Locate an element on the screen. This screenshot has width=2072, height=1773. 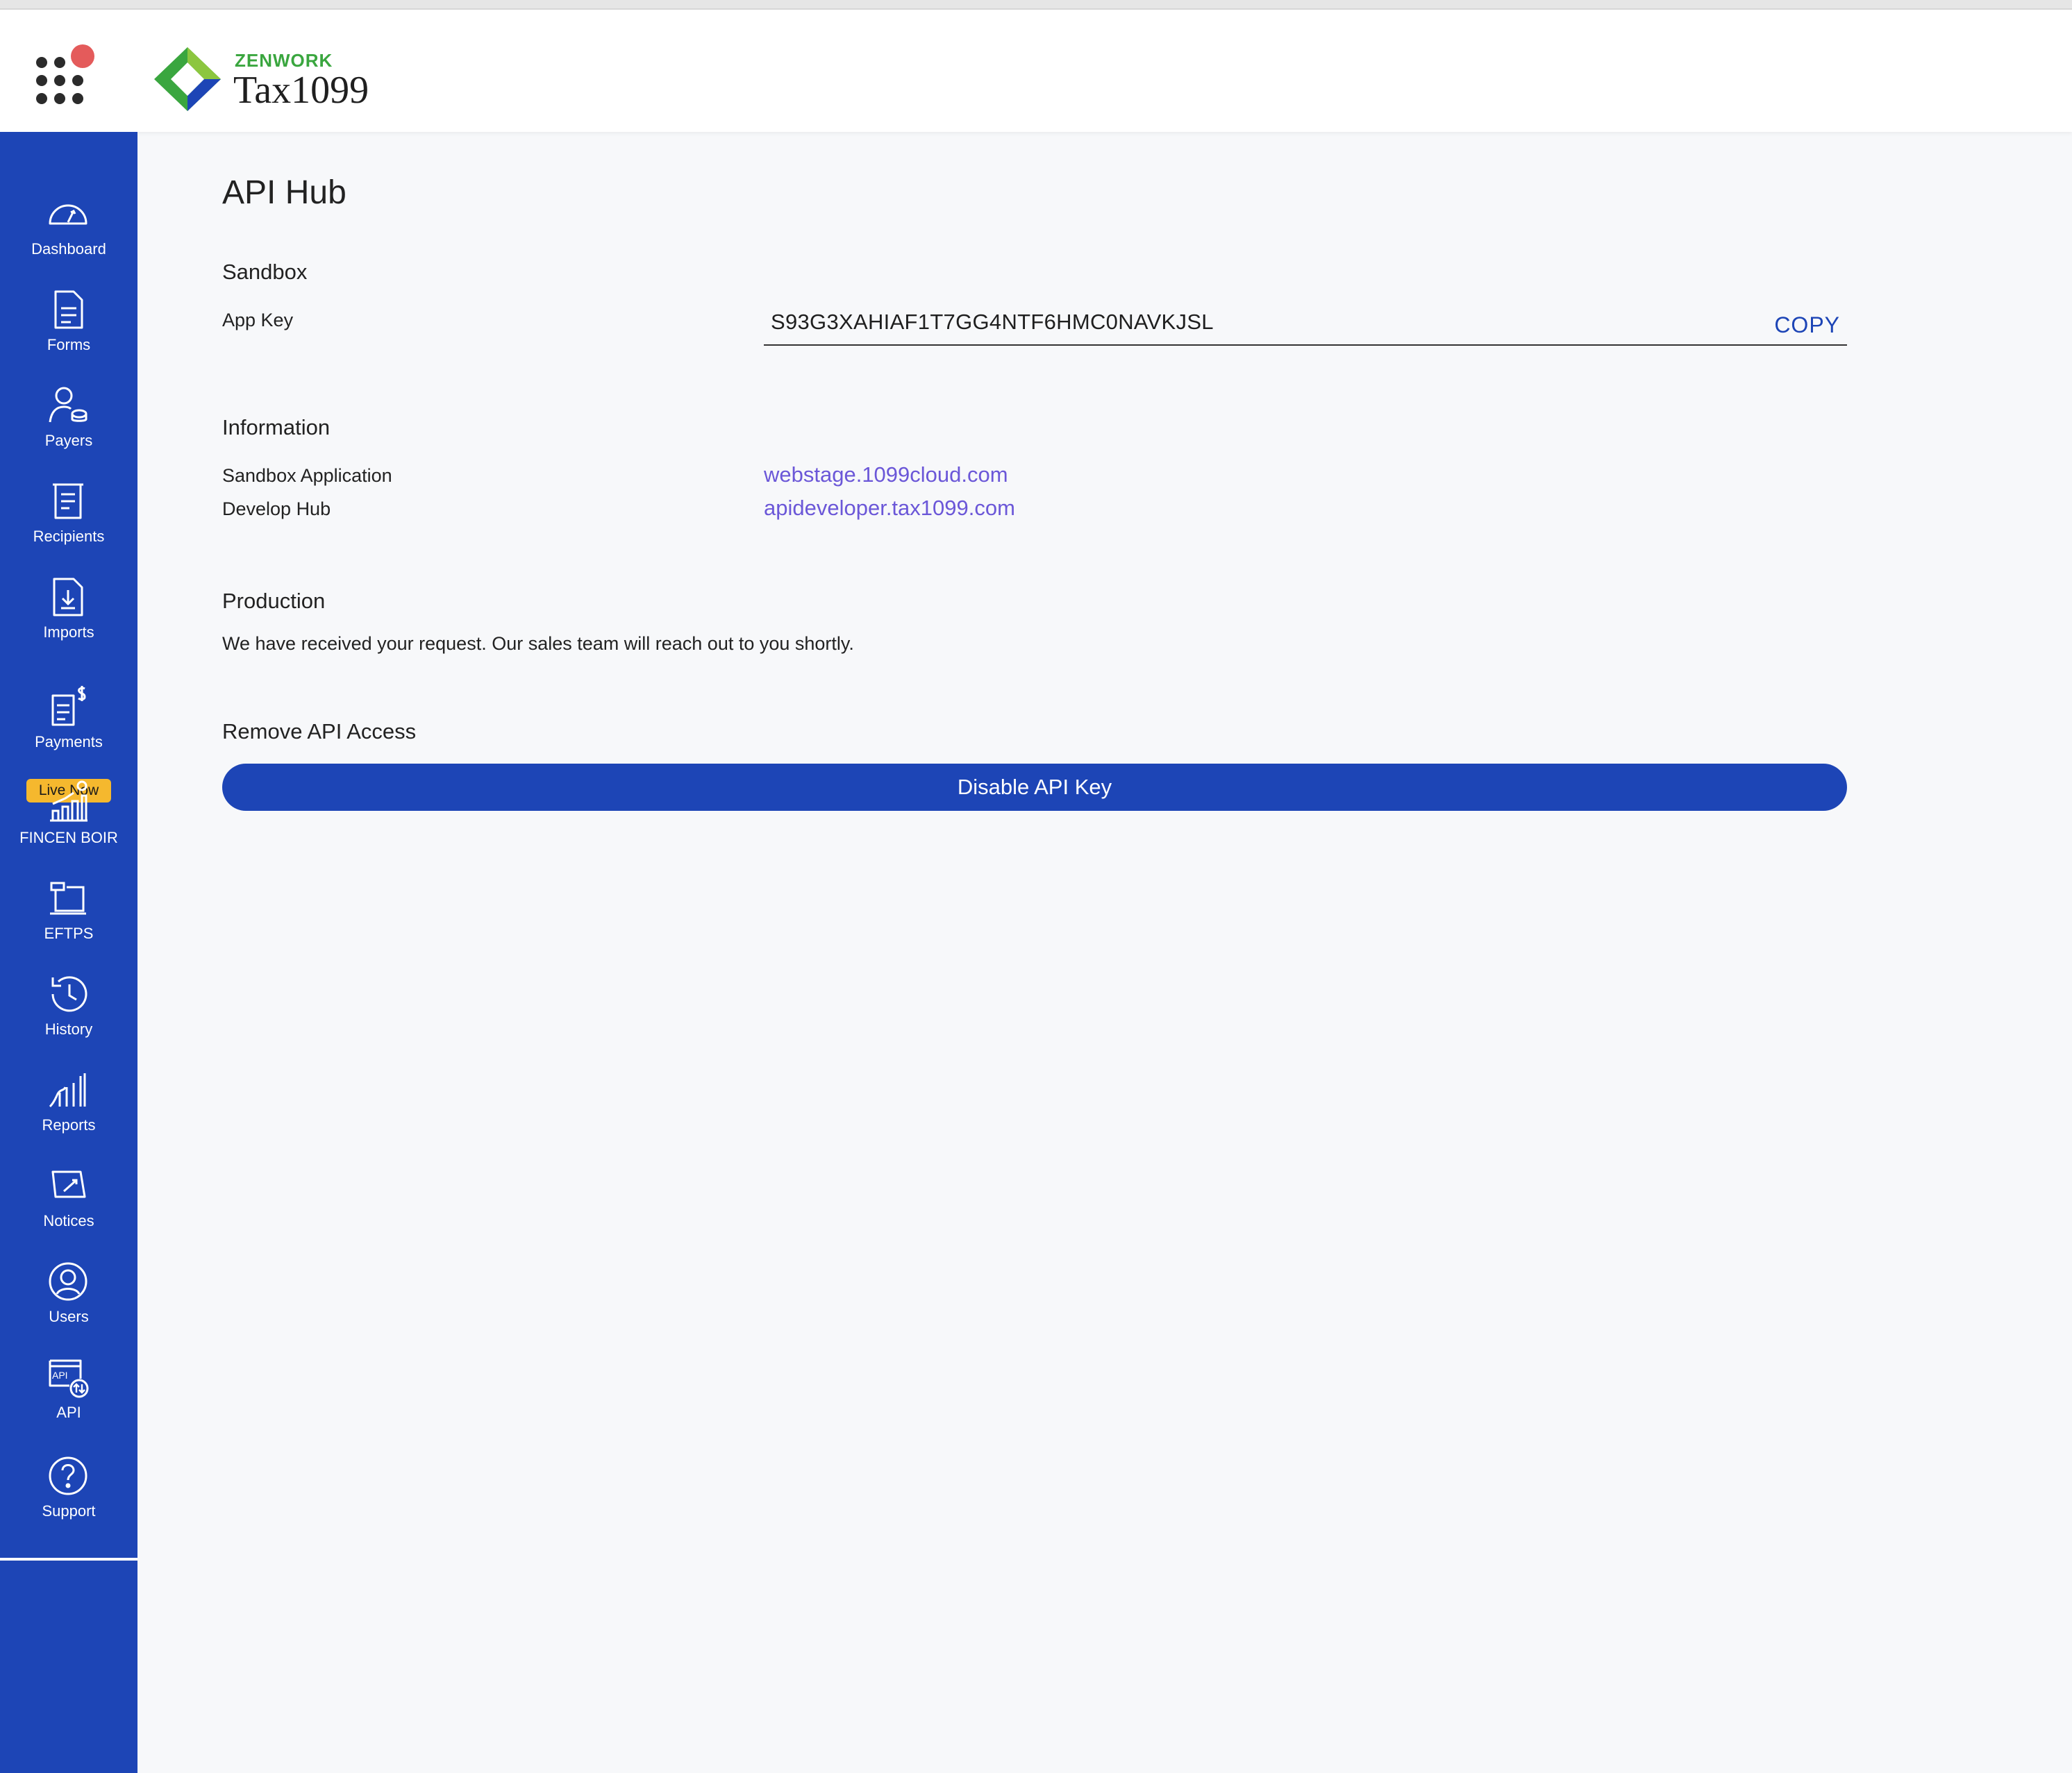
api-icon: API is located at coordinates (69, 1378).